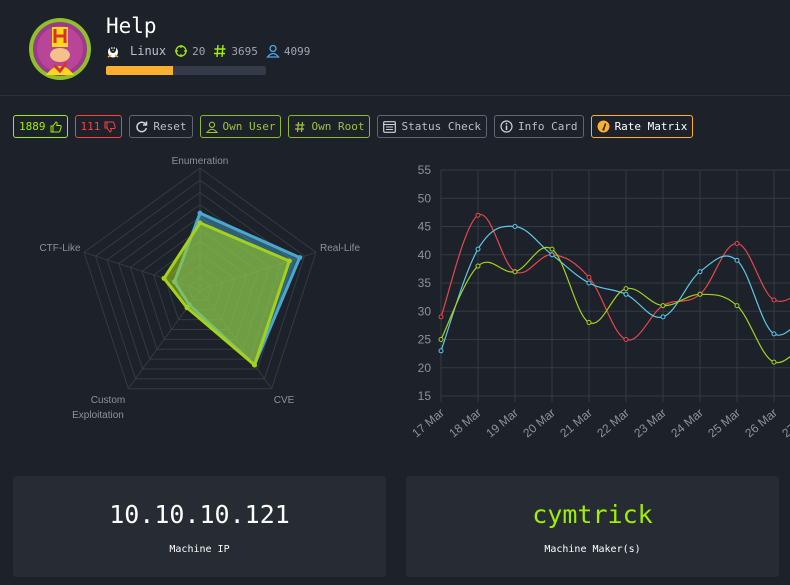 The height and width of the screenshot is (585, 790). I want to click on linux-icon, so click(113, 51).